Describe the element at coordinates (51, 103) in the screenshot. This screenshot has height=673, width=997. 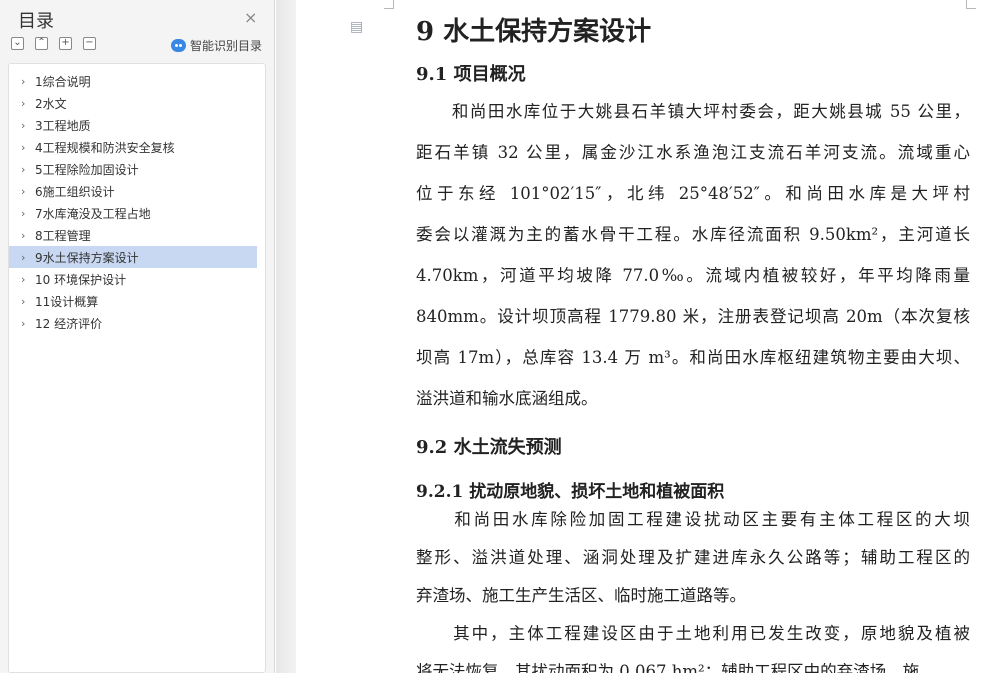
I see `toc-item-label: 2水文` at that location.